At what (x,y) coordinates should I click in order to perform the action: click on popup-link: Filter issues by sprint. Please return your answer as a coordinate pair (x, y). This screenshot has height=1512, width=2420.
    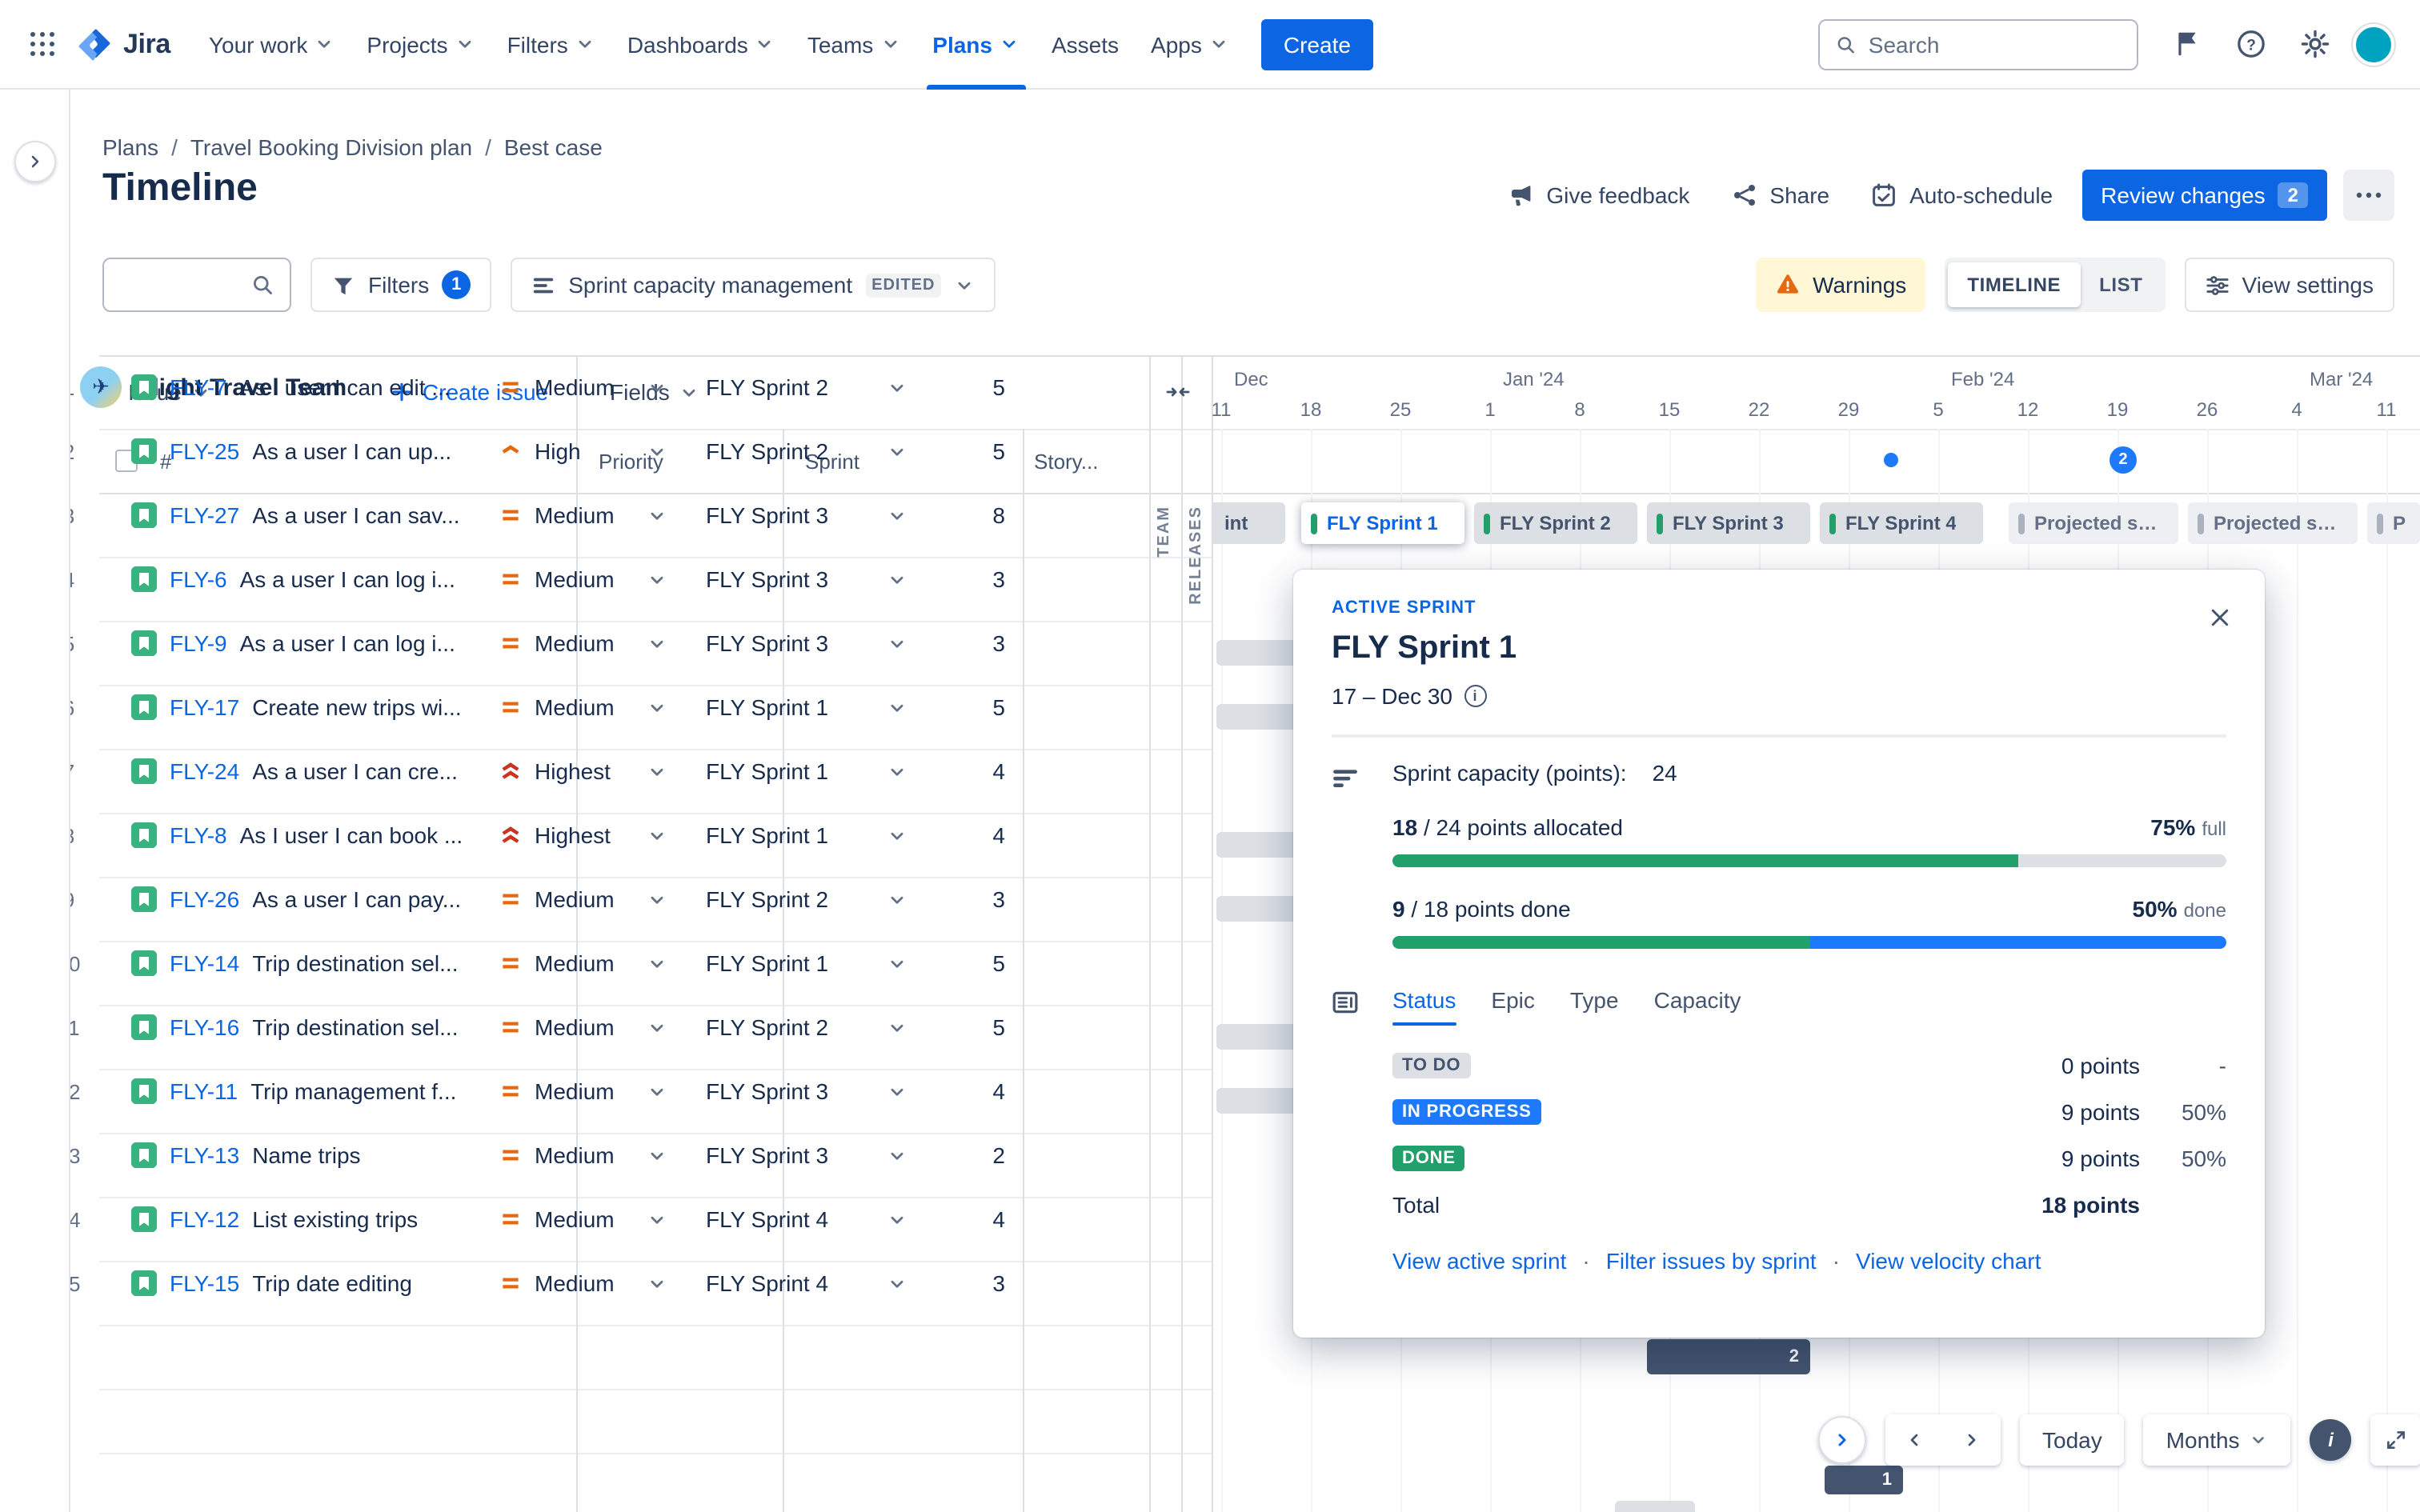
    Looking at the image, I should click on (1711, 1261).